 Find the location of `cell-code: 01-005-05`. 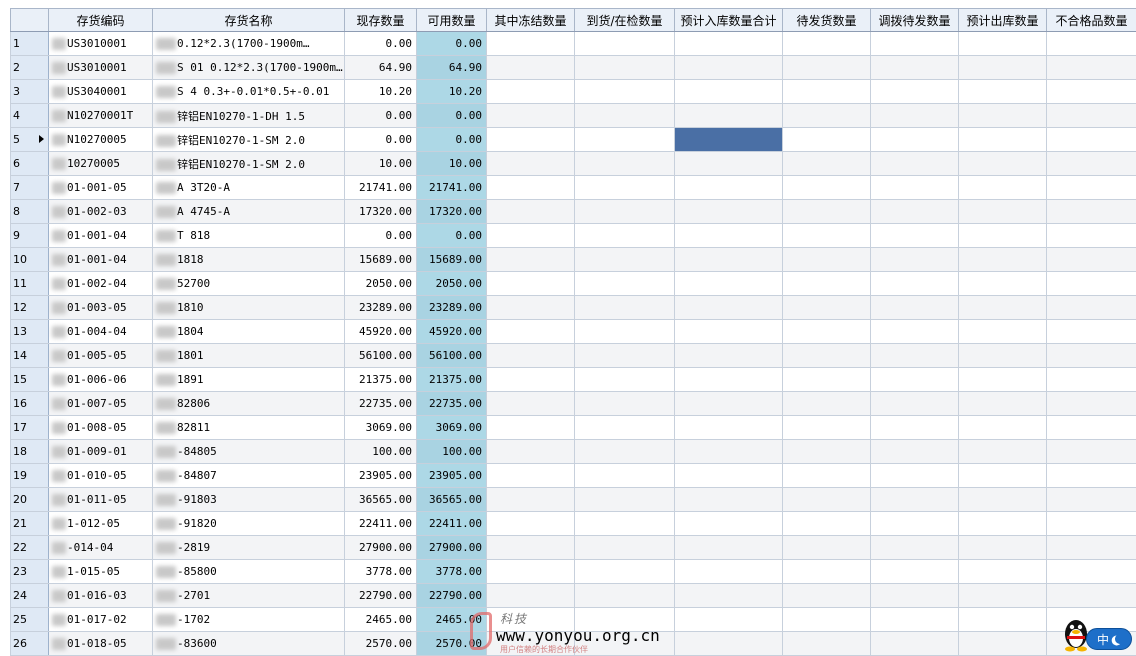

cell-code: 01-005-05 is located at coordinates (100, 355).